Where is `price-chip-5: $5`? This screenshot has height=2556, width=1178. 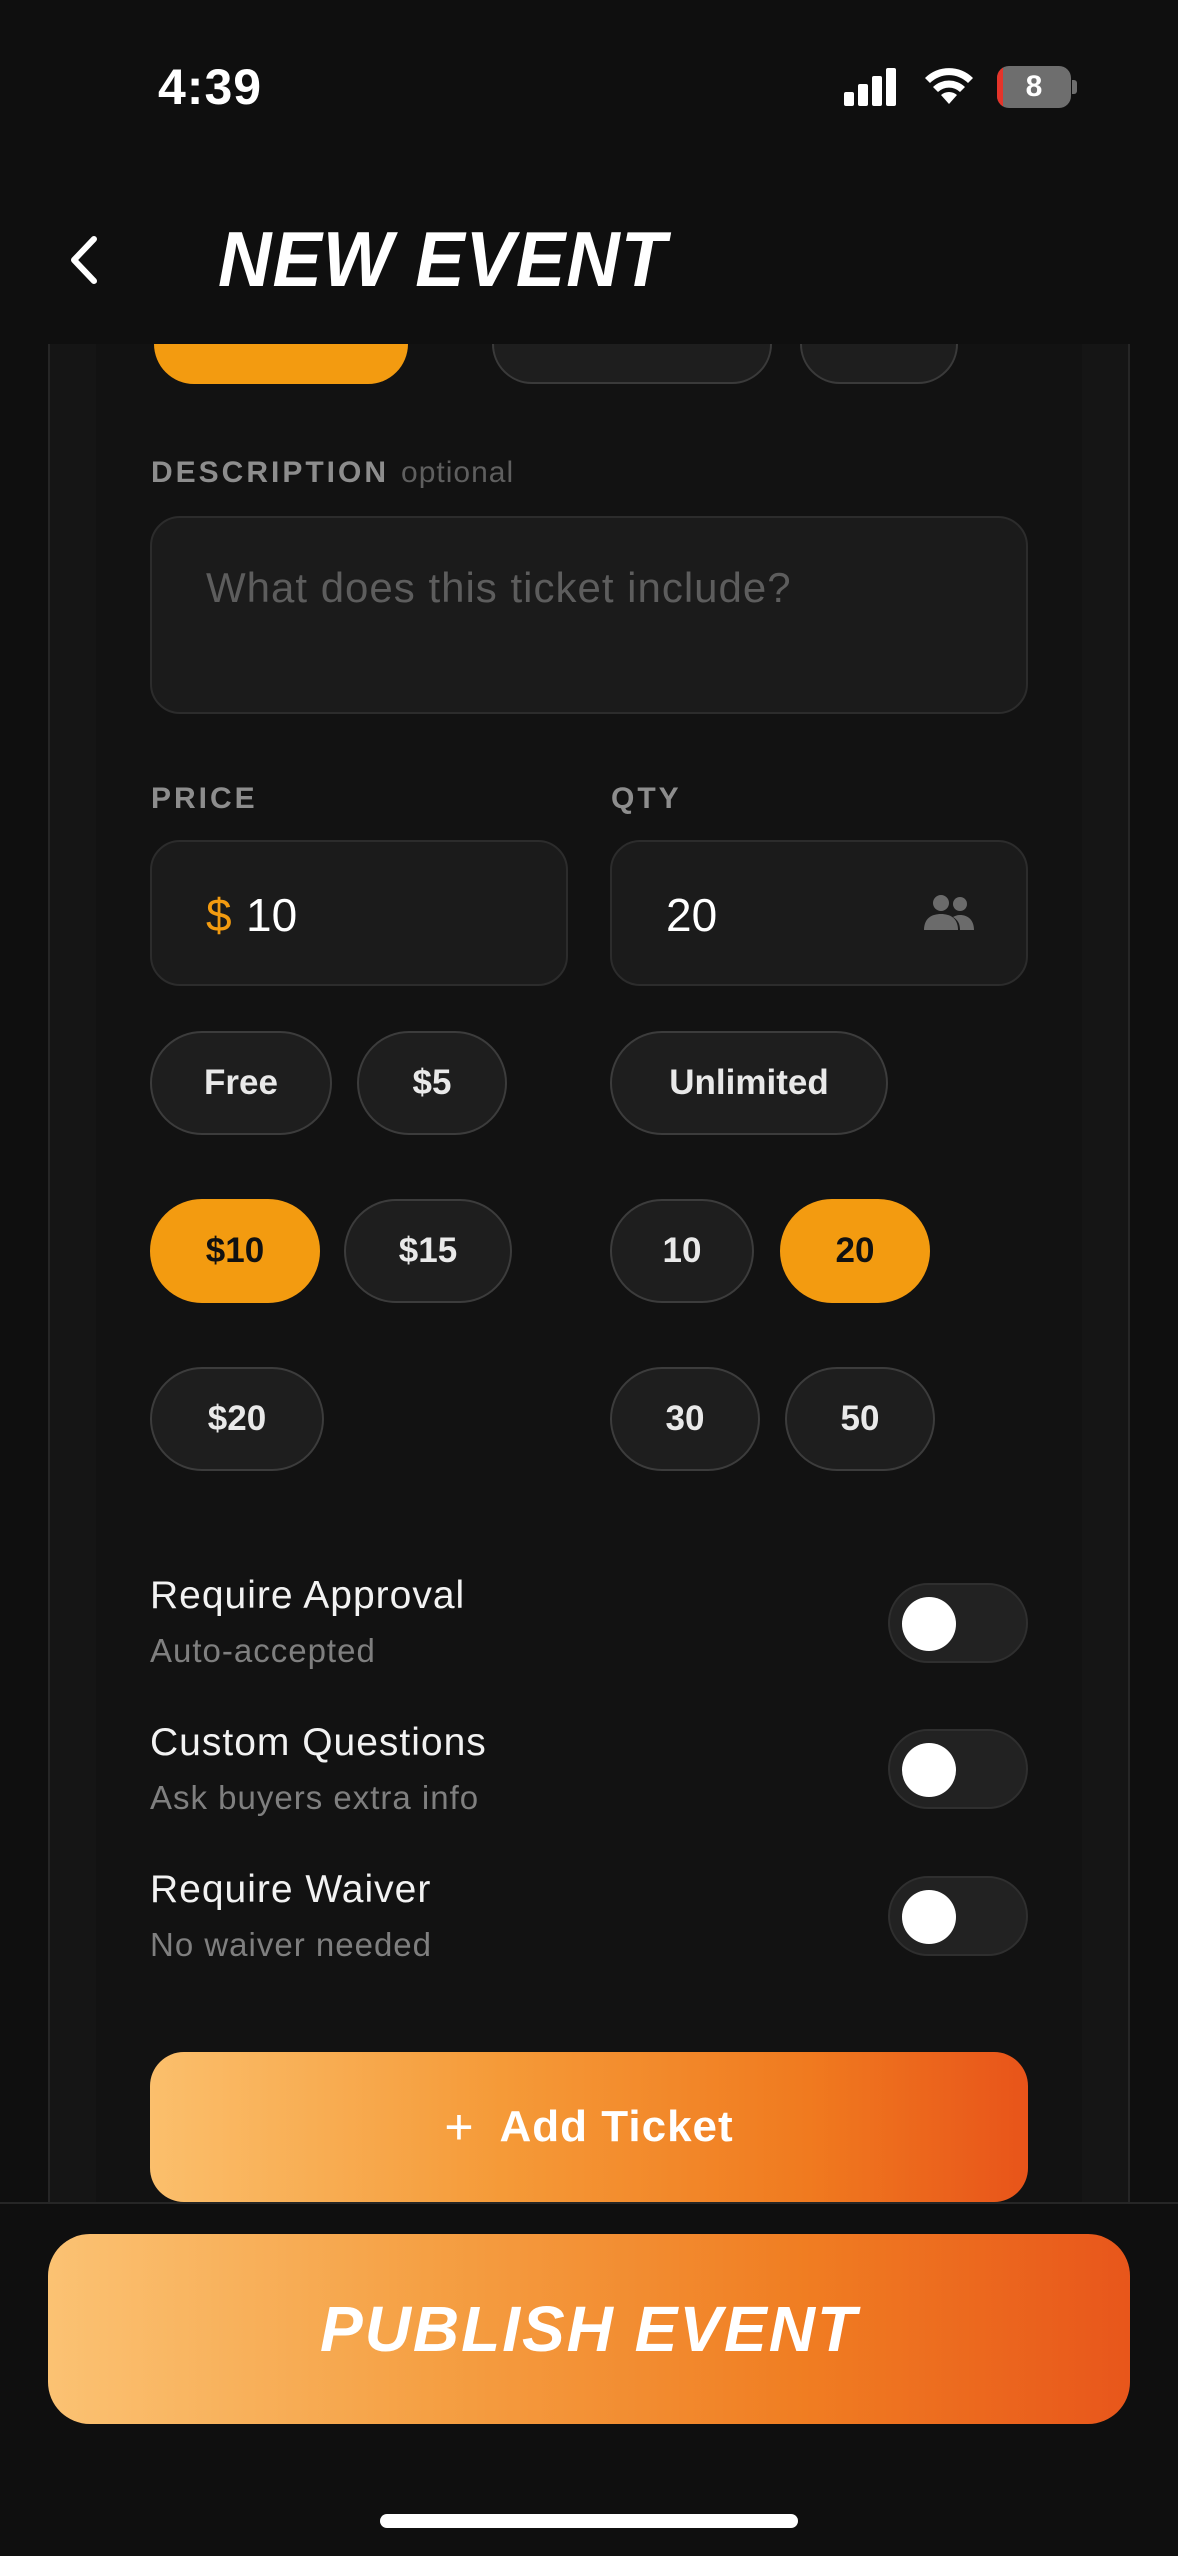 price-chip-5: $5 is located at coordinates (432, 1083).